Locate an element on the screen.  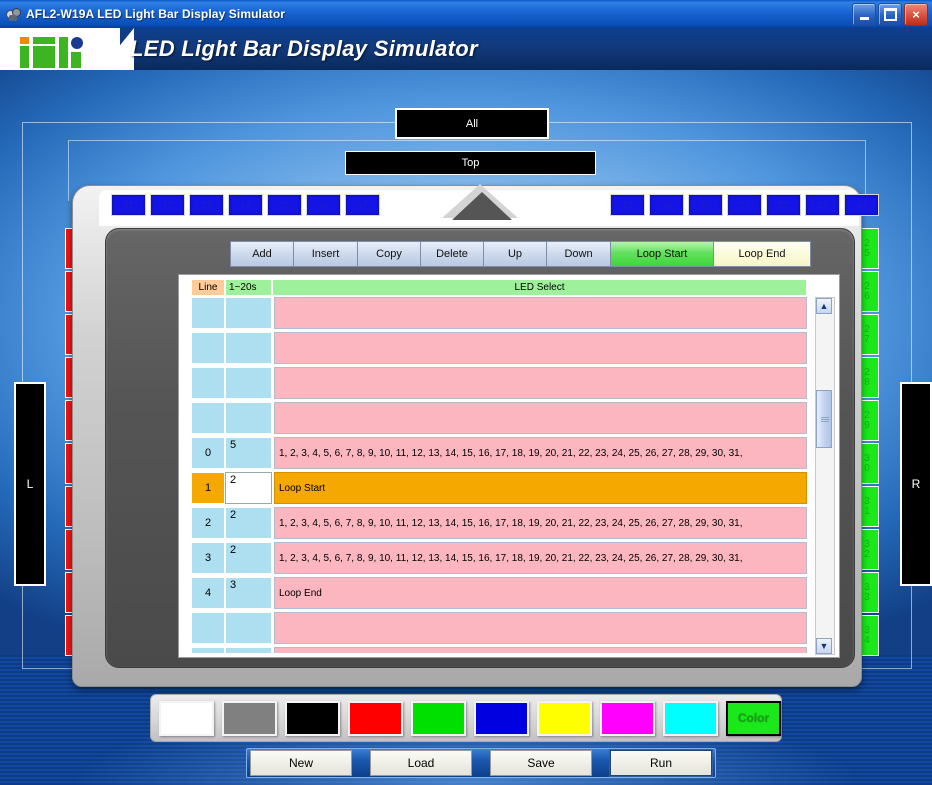
bezel-trapezoid-inner is located at coordinates (482, 206).